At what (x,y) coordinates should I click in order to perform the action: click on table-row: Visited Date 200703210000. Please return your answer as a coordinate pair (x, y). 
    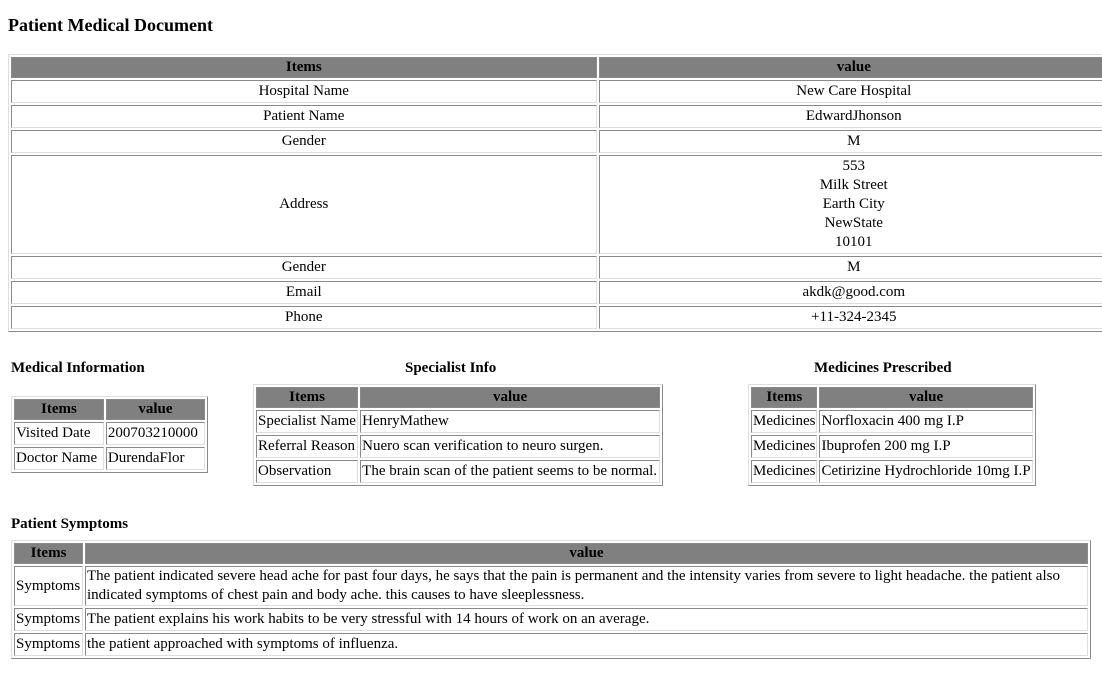
    Looking at the image, I should click on (109, 433).